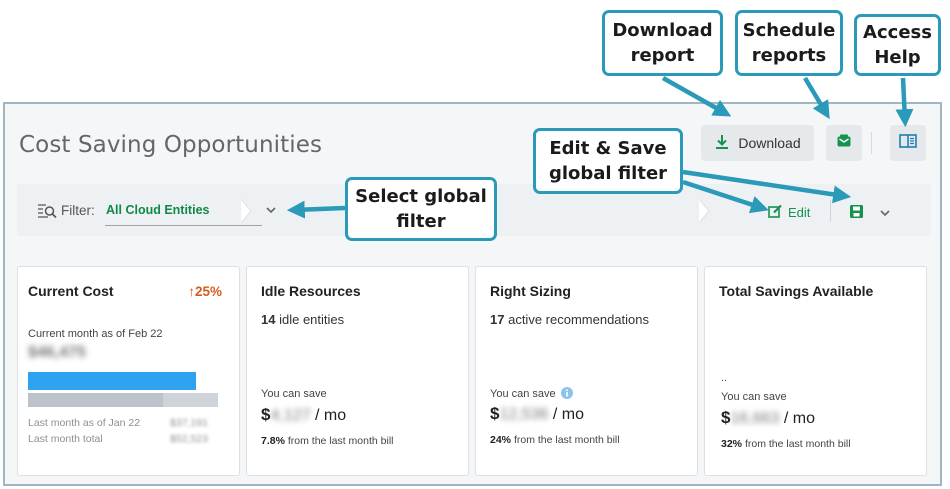 This screenshot has height=489, width=950. Describe the element at coordinates (497, 319) in the screenshot. I see `rightsizing-count: 17` at that location.